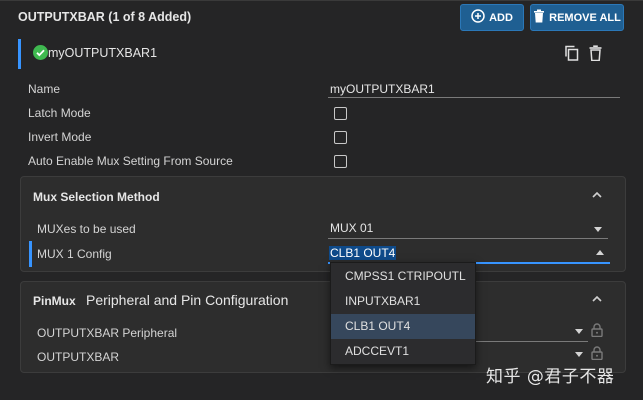  Describe the element at coordinates (382, 89) in the screenshot. I see `name-input: myOUTPUTXBAR1` at that location.